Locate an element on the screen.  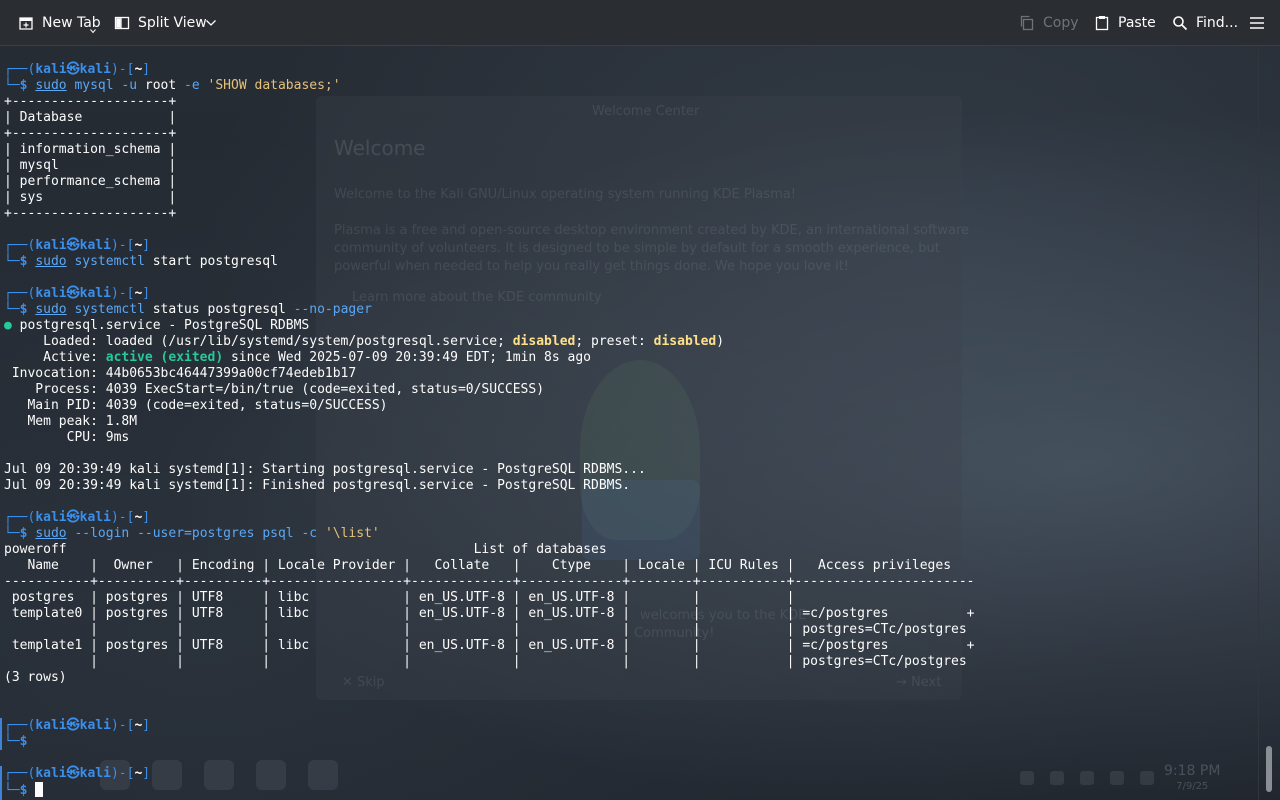
new-tab-dropdown-icon is located at coordinates (93, 31).